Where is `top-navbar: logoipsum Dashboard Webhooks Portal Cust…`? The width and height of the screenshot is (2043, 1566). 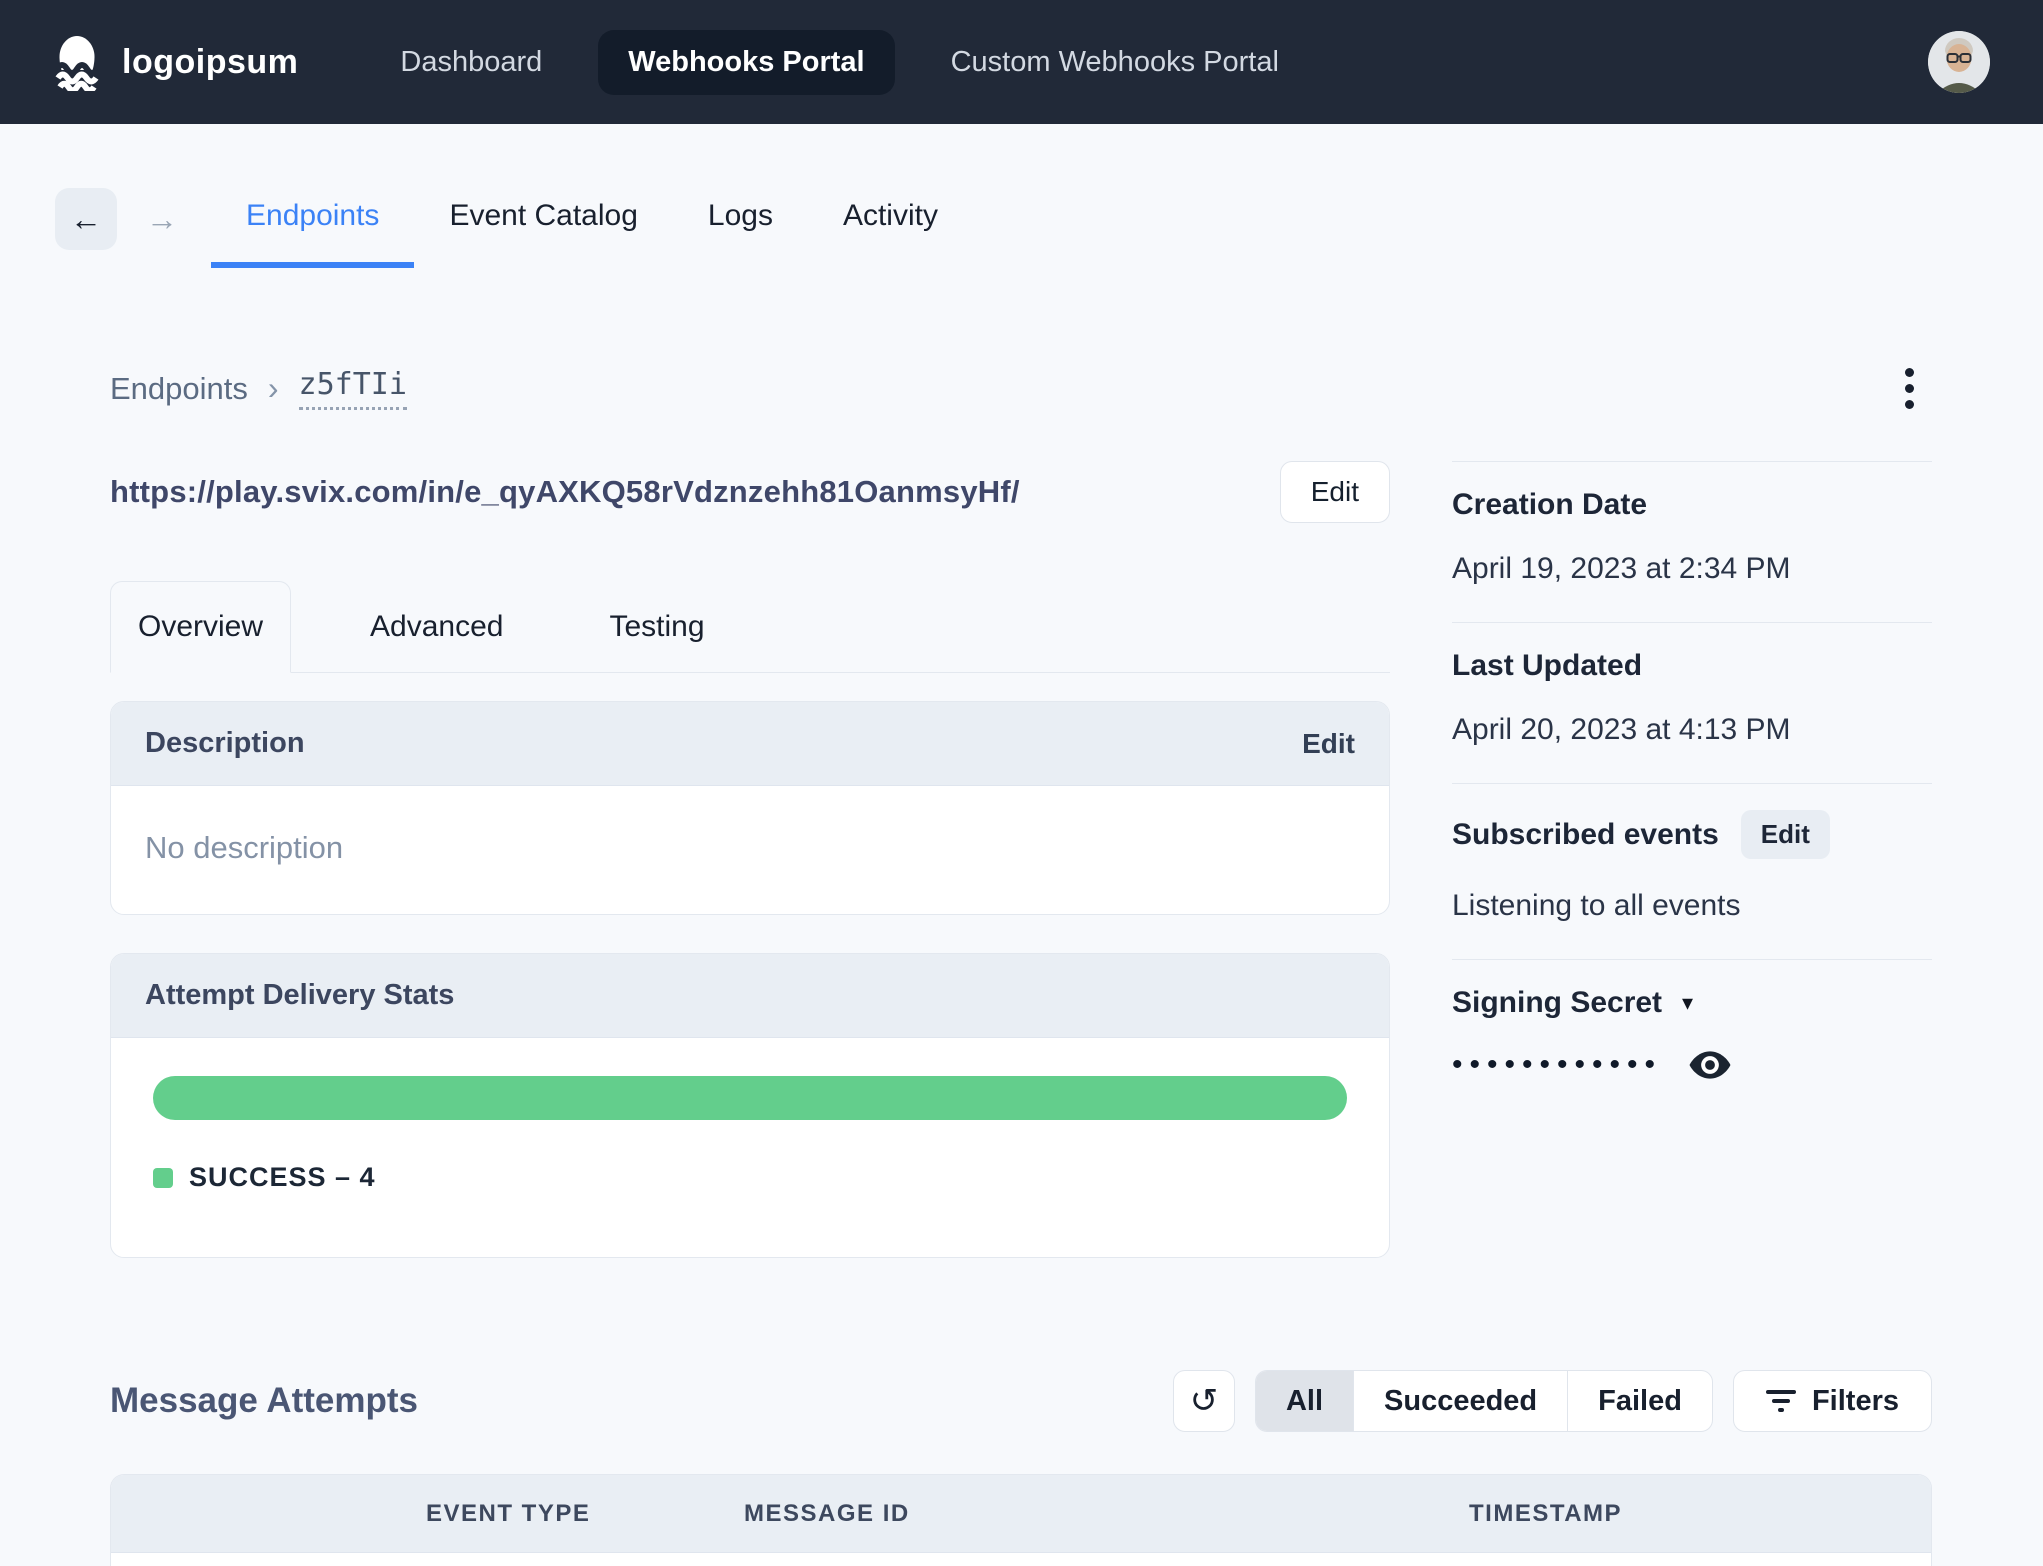 top-navbar: logoipsum Dashboard Webhooks Portal Cust… is located at coordinates (1021, 62).